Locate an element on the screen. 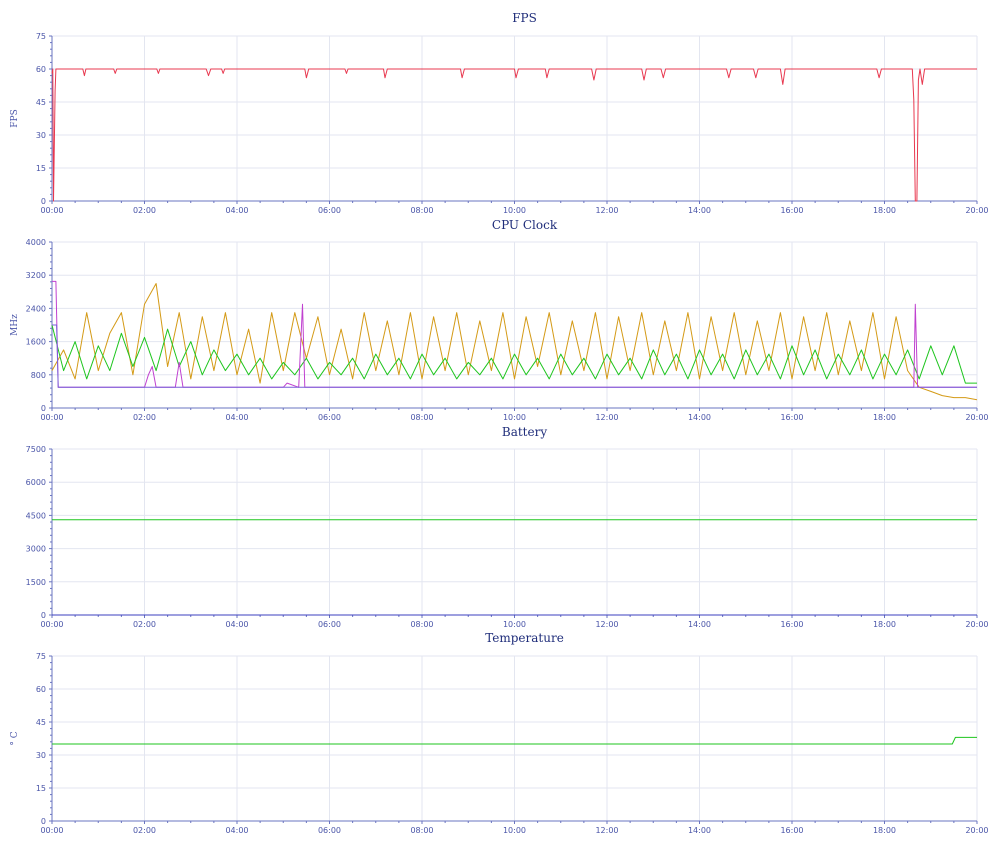  chart-title: FPS is located at coordinates (524, 18).